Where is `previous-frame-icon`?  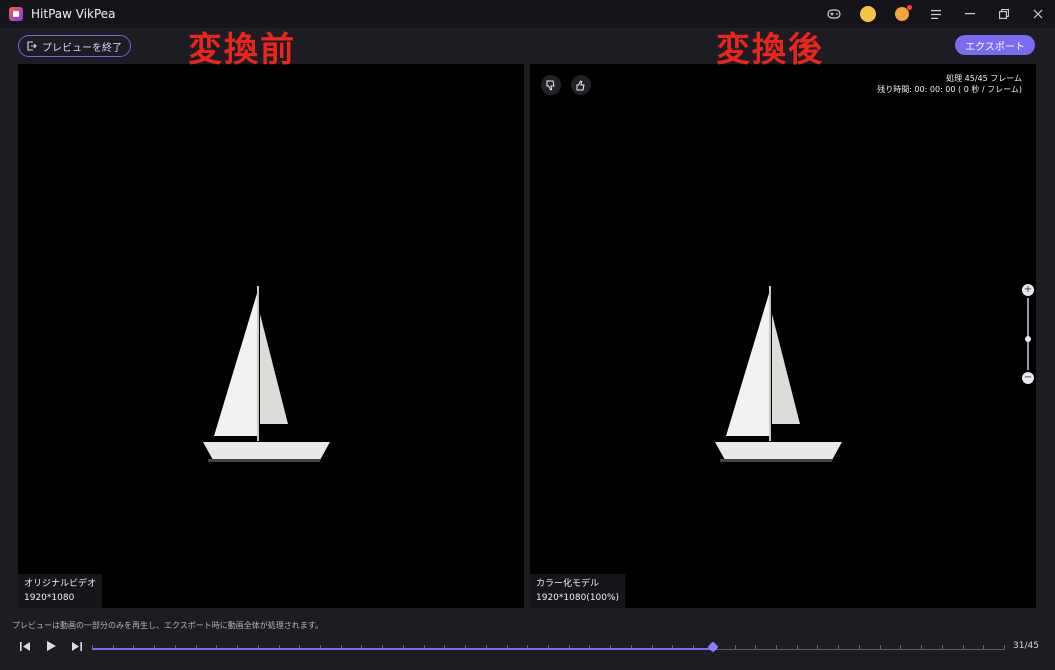
previous-frame-icon is located at coordinates (25, 646).